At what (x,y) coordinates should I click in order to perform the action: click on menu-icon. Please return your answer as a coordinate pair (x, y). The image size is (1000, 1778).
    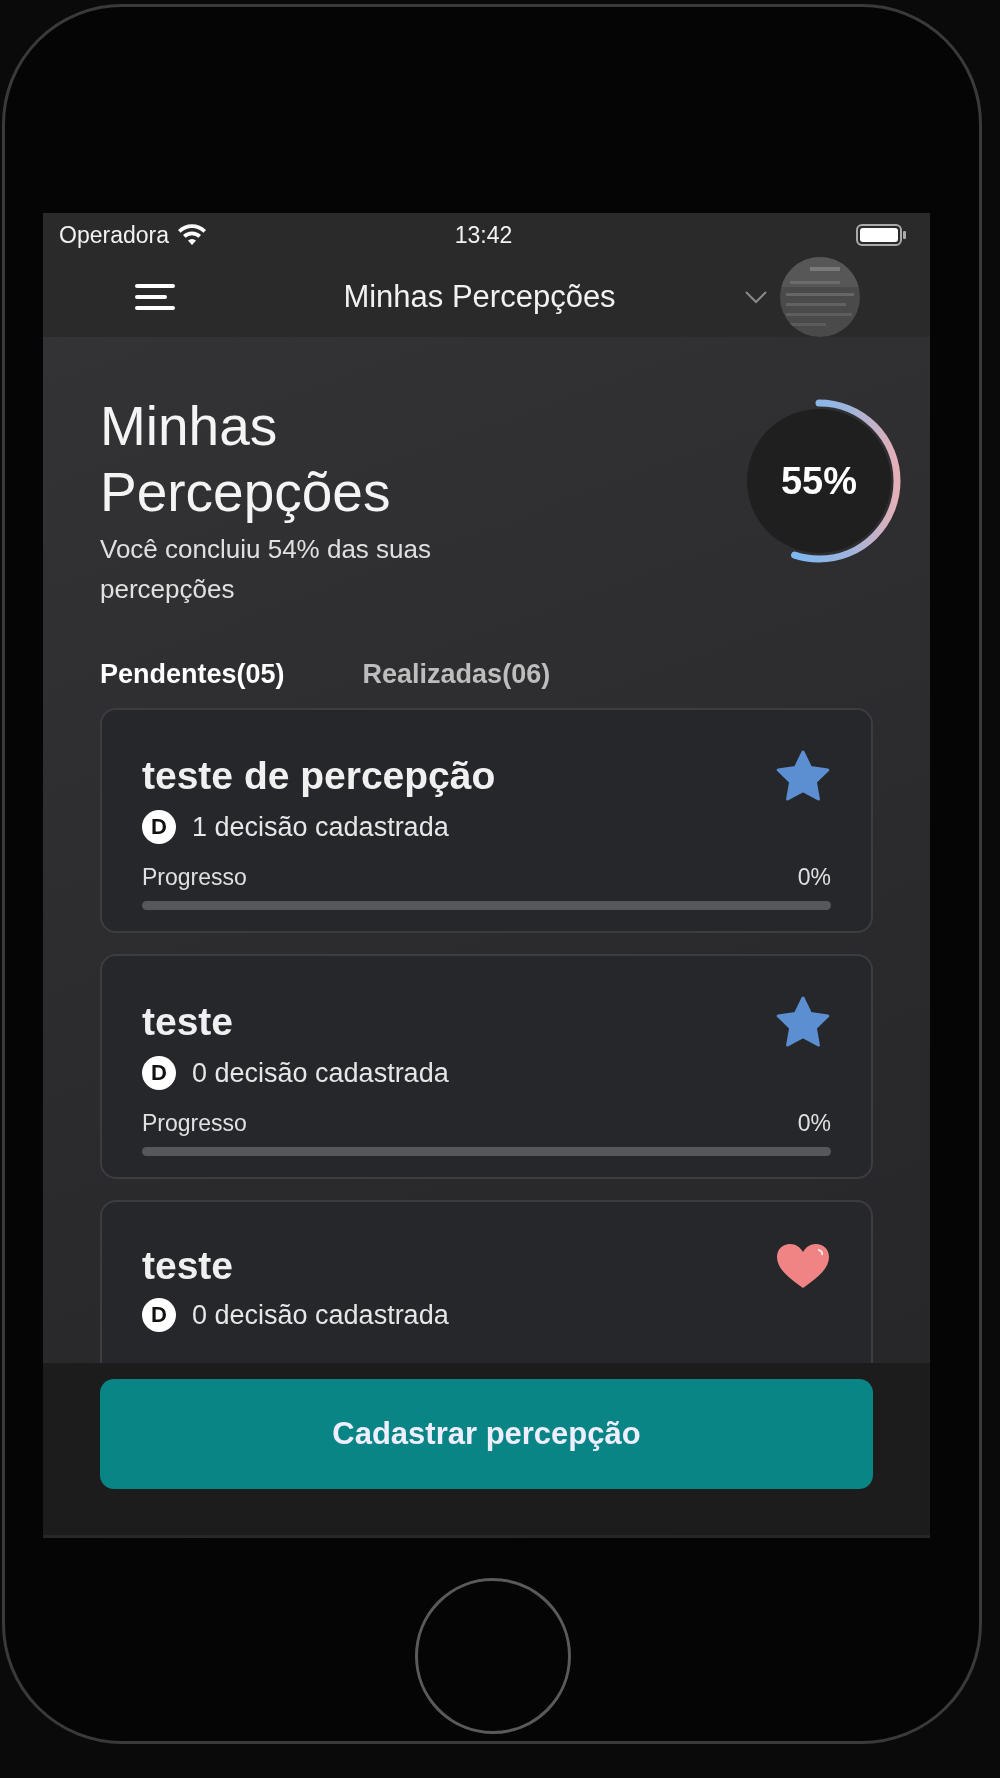
    Looking at the image, I should click on (155, 297).